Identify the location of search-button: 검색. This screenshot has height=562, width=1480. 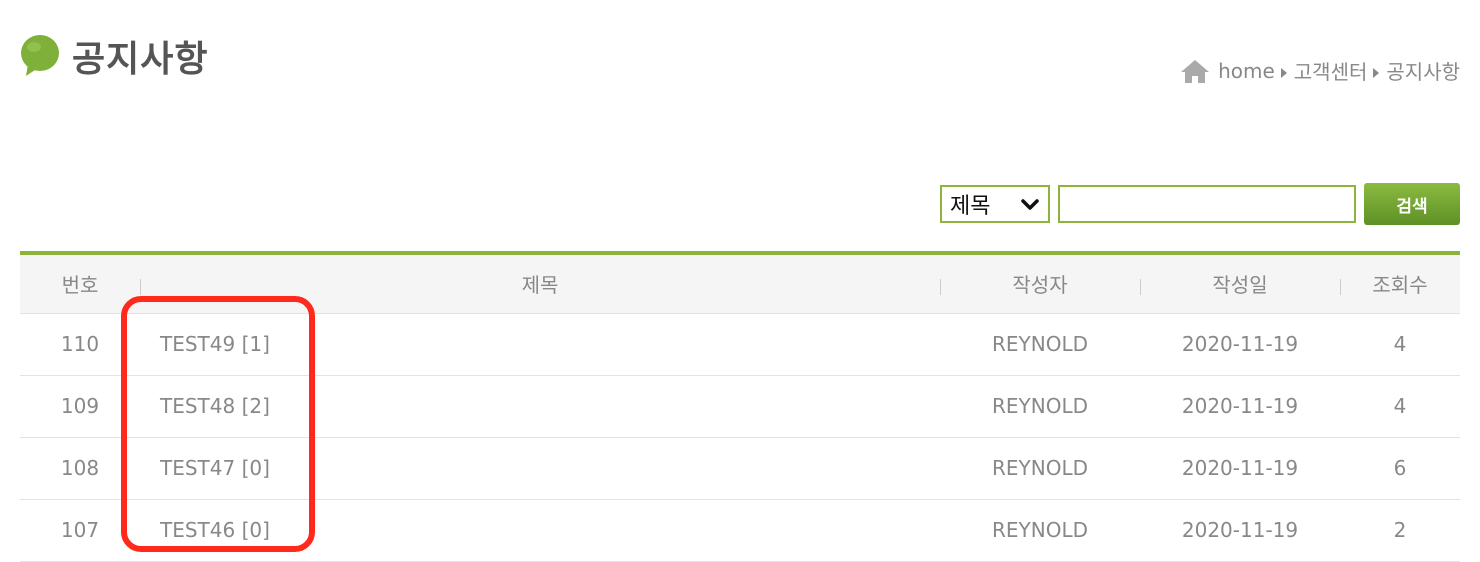
(1412, 204).